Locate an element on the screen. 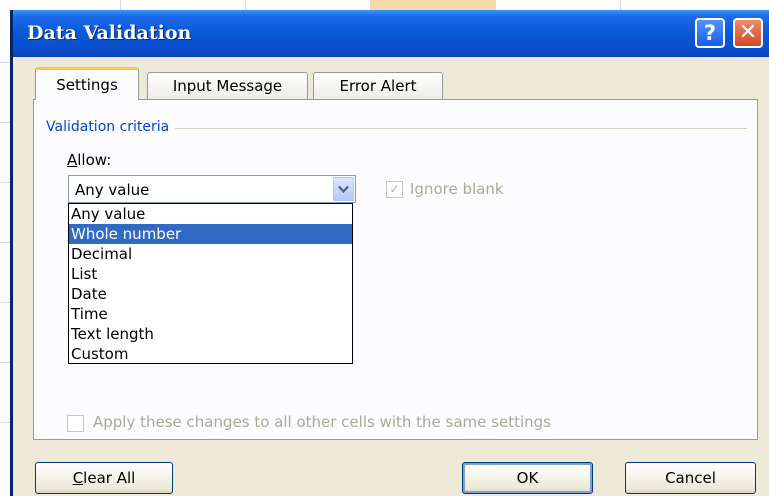 Image resolution: width=769 pixels, height=496 pixels. tab-settings: Settings is located at coordinates (87, 83).